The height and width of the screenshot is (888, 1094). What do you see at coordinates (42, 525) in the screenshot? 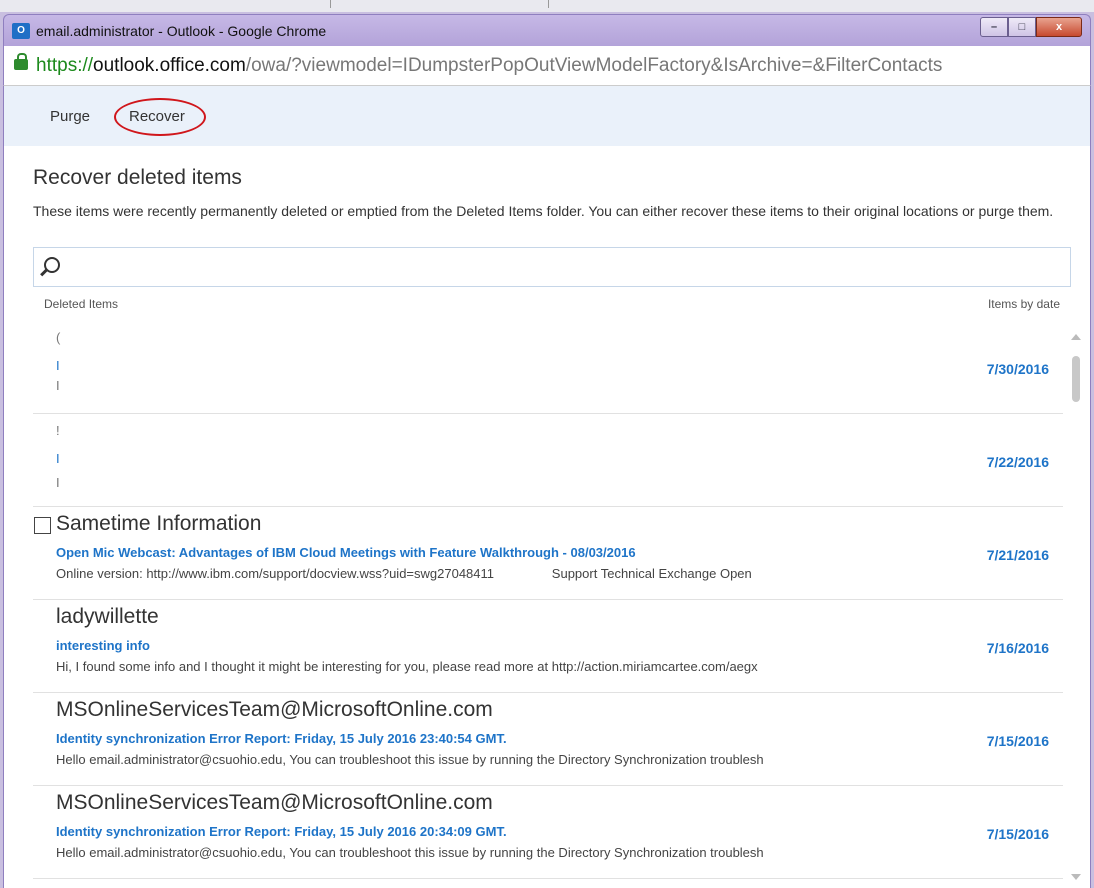
I see `item-checkbox` at bounding box center [42, 525].